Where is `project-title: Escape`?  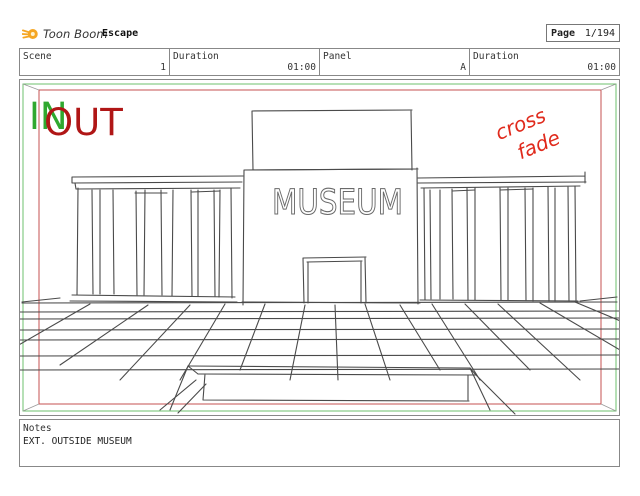 project-title: Escape is located at coordinates (120, 33).